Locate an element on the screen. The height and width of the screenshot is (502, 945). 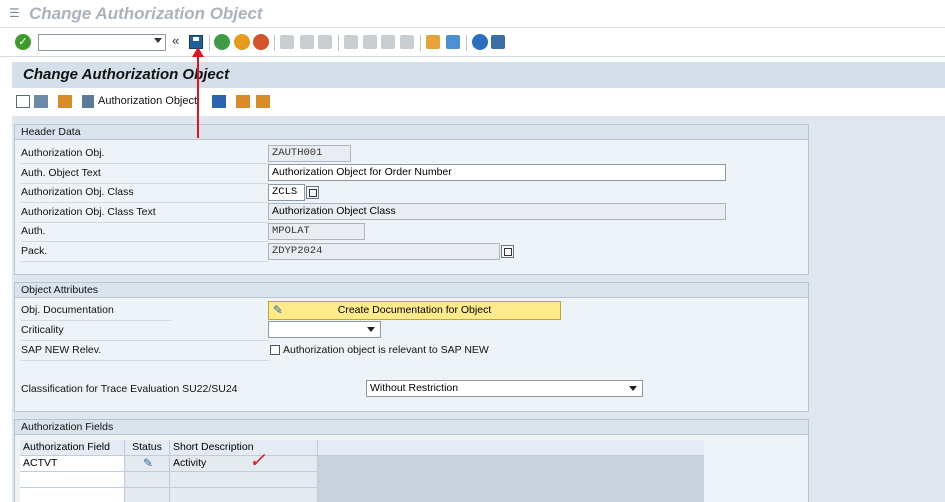
command-field is located at coordinates (102, 42).